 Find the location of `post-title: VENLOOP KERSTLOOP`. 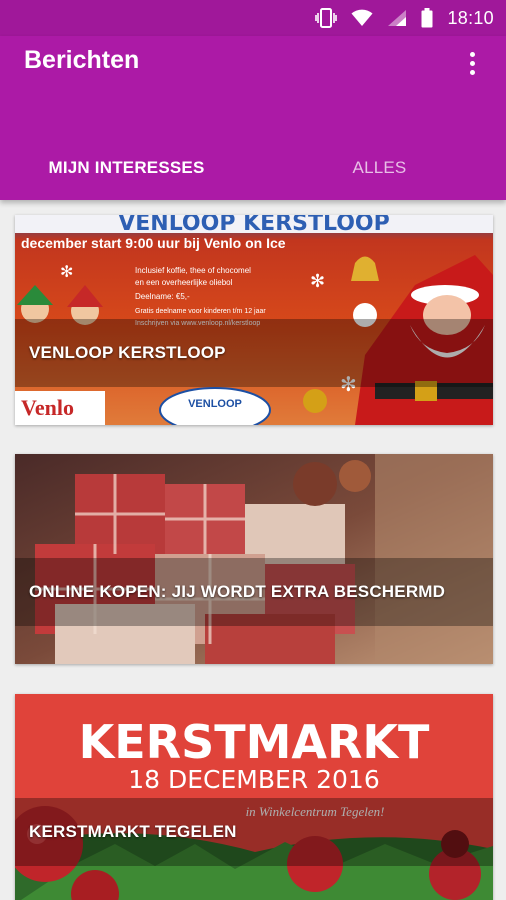

post-title: VENLOOP KERSTLOOP is located at coordinates (127, 352).